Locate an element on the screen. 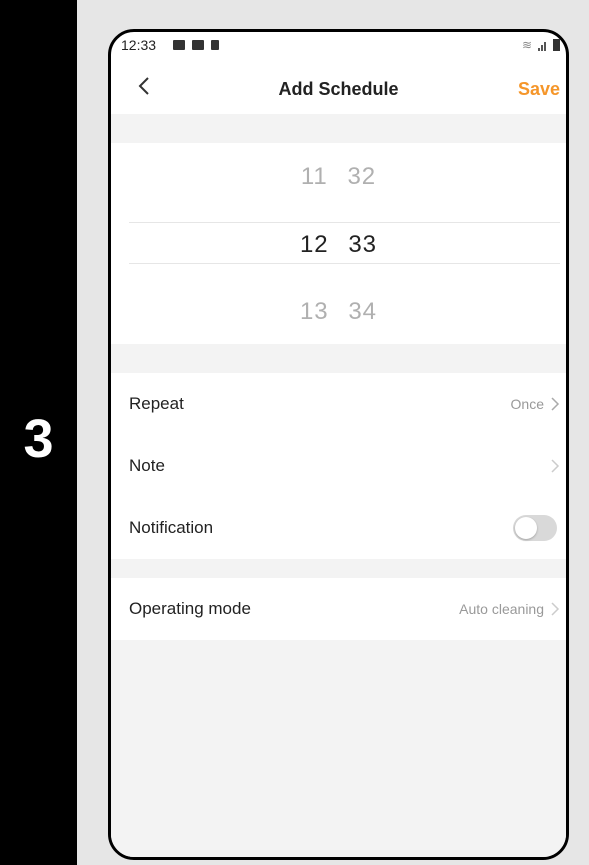 This screenshot has width=589, height=865. picker-minute: 33 is located at coordinates (363, 244).